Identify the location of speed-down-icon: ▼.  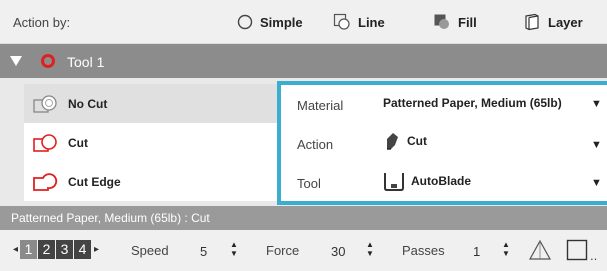
(234, 253).